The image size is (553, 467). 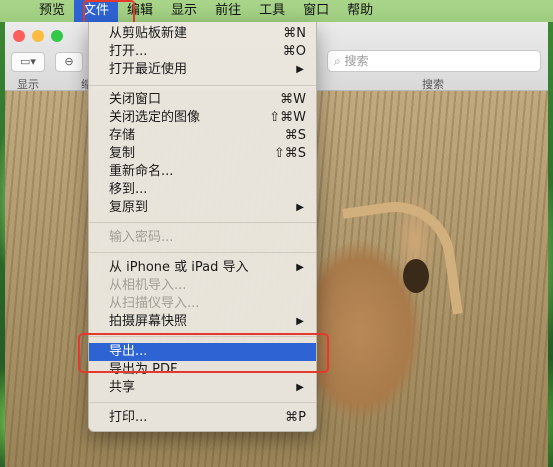 I want to click on search-placeholder: 搜索, so click(x=356, y=61).